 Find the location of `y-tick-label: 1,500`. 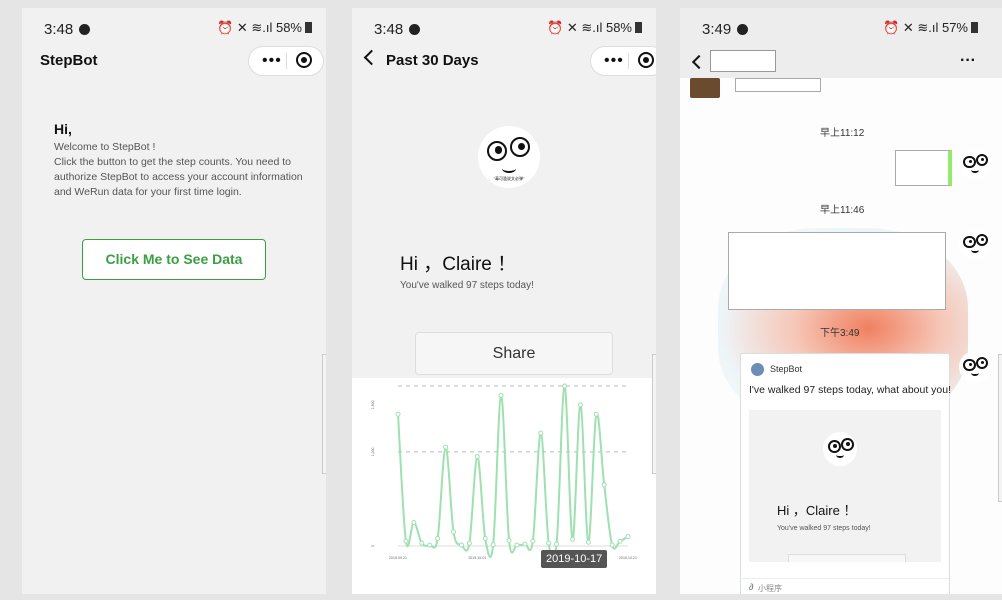

y-tick-label: 1,500 is located at coordinates (373, 404).